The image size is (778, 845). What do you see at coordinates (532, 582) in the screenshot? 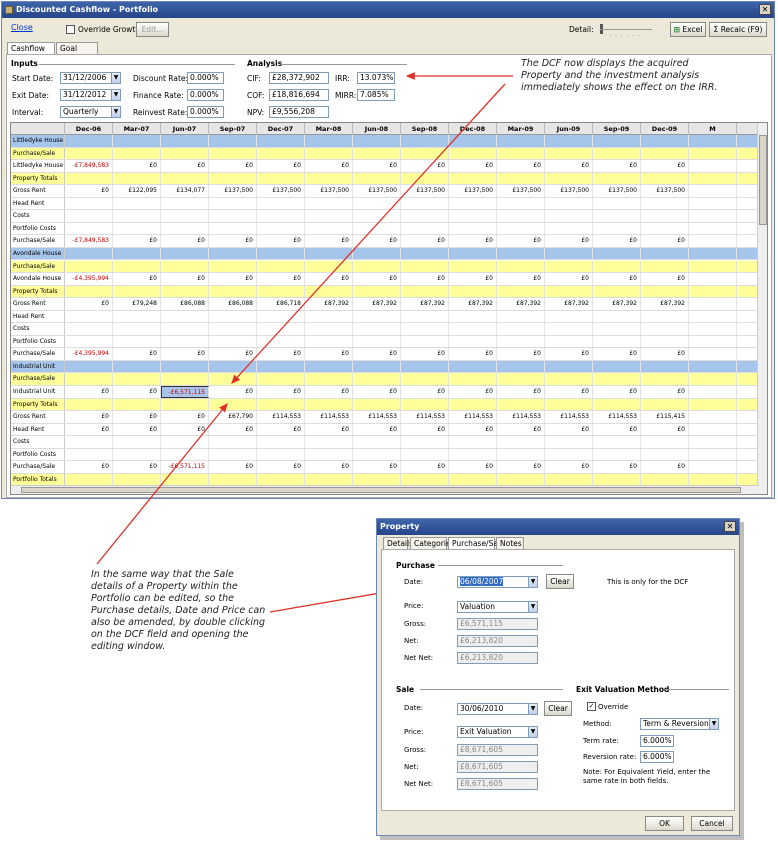
I see `chevron-down-icon: ▼` at bounding box center [532, 582].